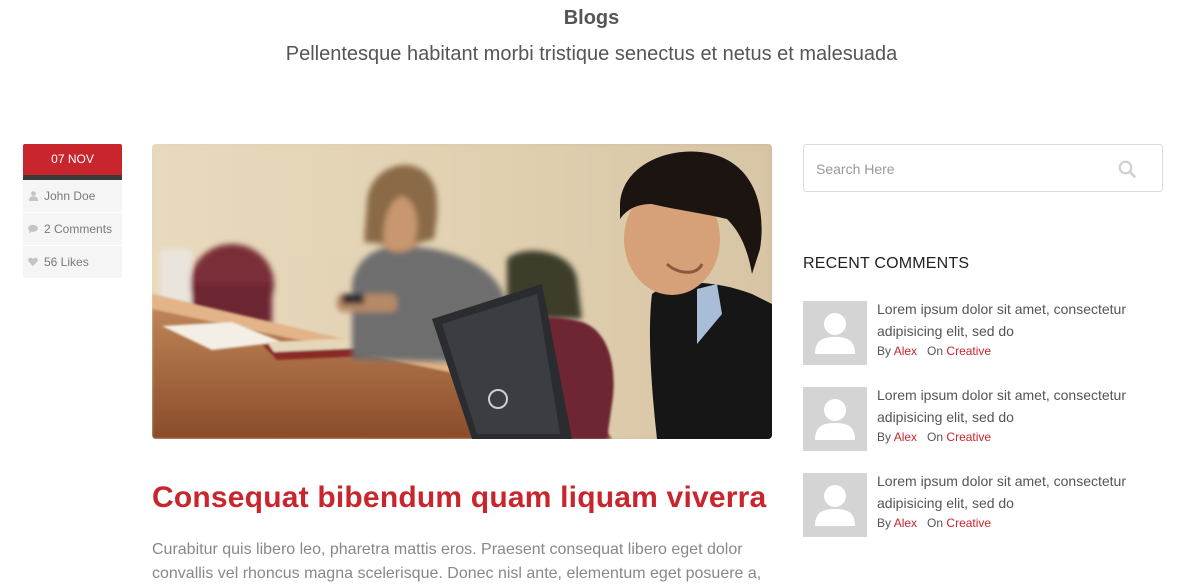  I want to click on post-date-badge: 07 NOV, so click(72, 159).